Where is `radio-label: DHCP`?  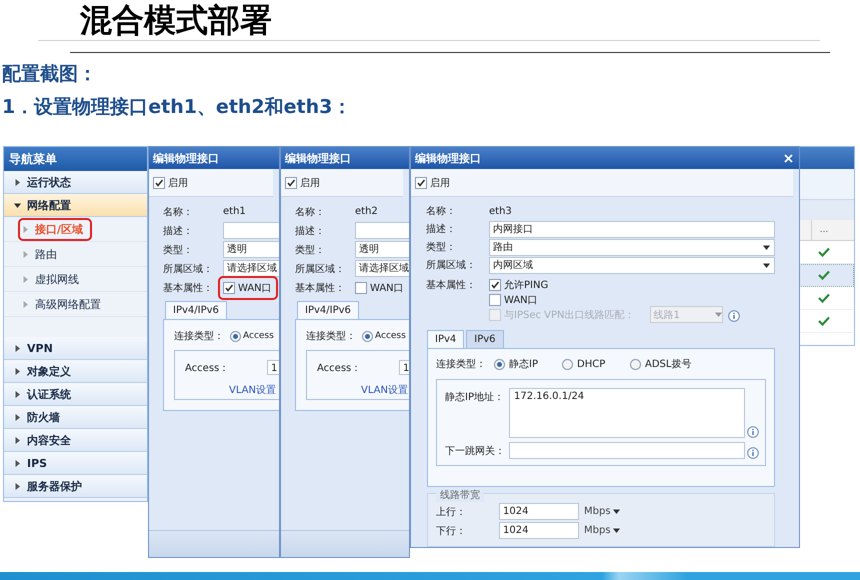 radio-label: DHCP is located at coordinates (591, 364).